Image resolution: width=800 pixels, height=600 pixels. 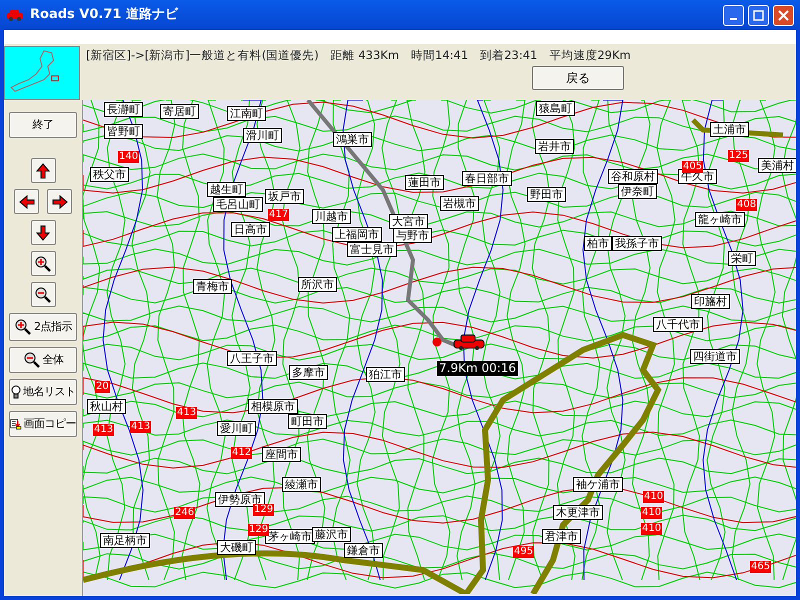 I want to click on place-label: 坂戸市, so click(x=284, y=196).